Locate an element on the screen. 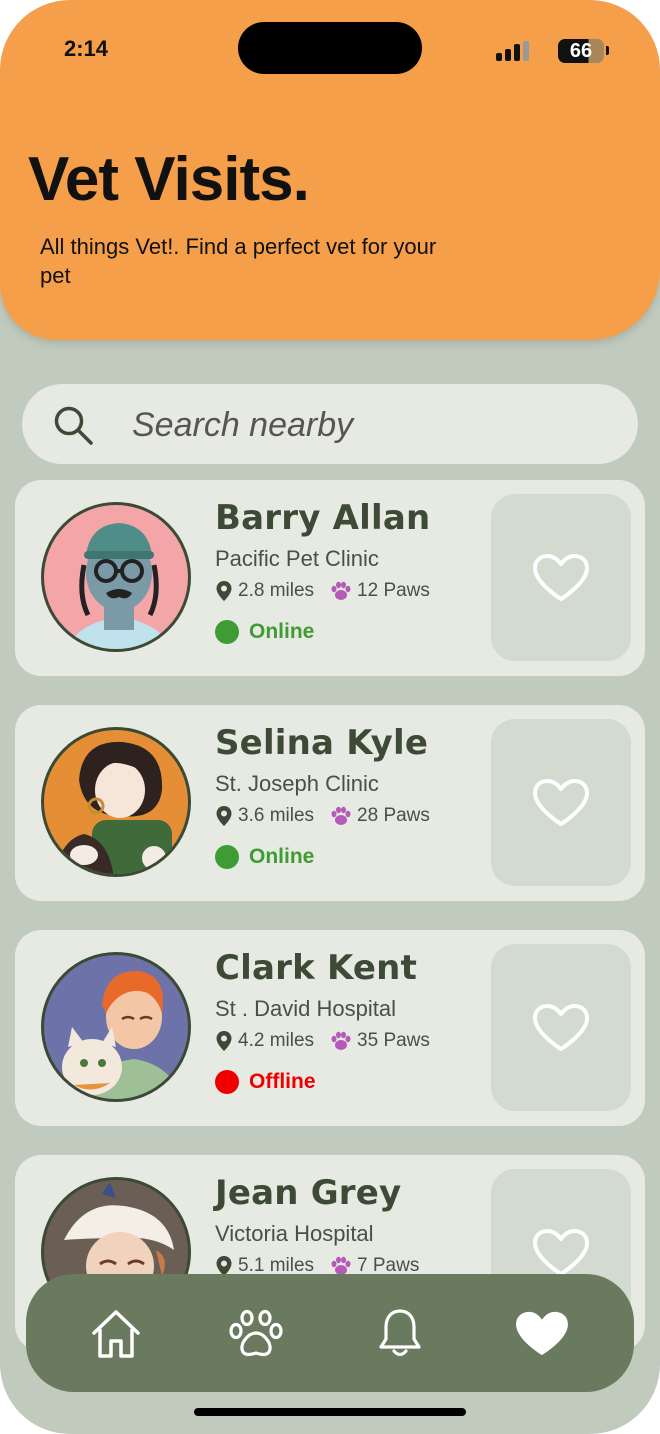  clinic-name: St. Joseph Clinic is located at coordinates (297, 783).